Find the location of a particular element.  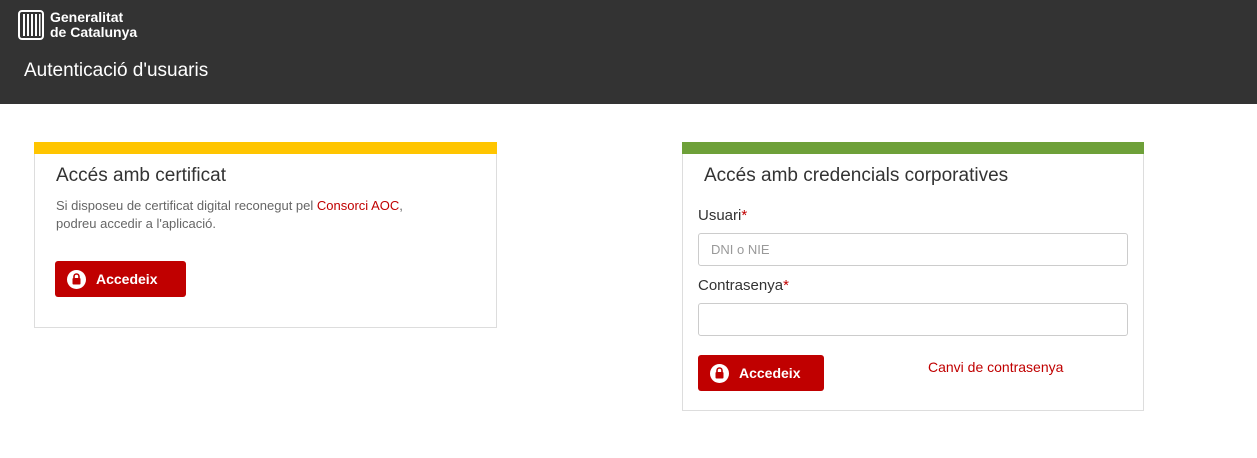

app-title: Autenticació d'usuaris is located at coordinates (116, 70).